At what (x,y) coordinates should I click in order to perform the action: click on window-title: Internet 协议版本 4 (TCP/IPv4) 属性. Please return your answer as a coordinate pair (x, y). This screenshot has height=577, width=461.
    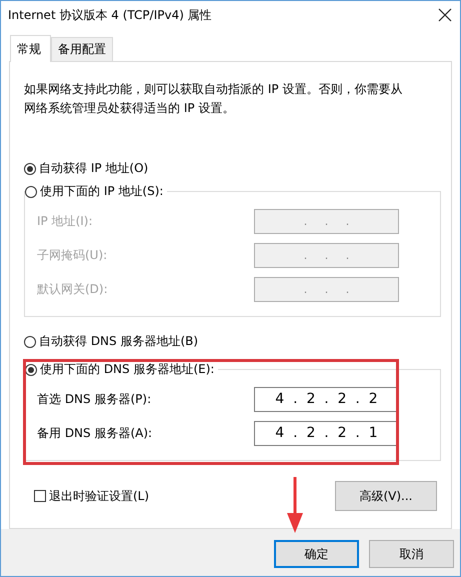
    Looking at the image, I should click on (110, 15).